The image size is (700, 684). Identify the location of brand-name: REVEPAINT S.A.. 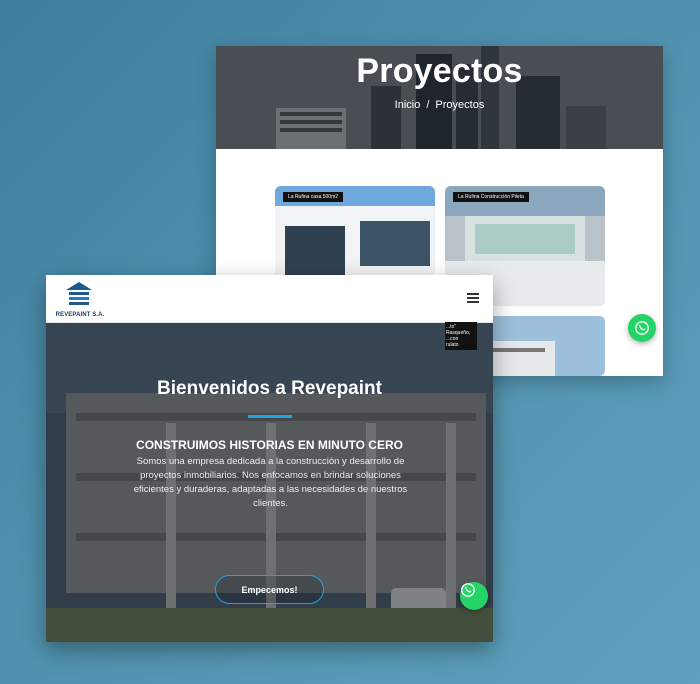
(80, 315).